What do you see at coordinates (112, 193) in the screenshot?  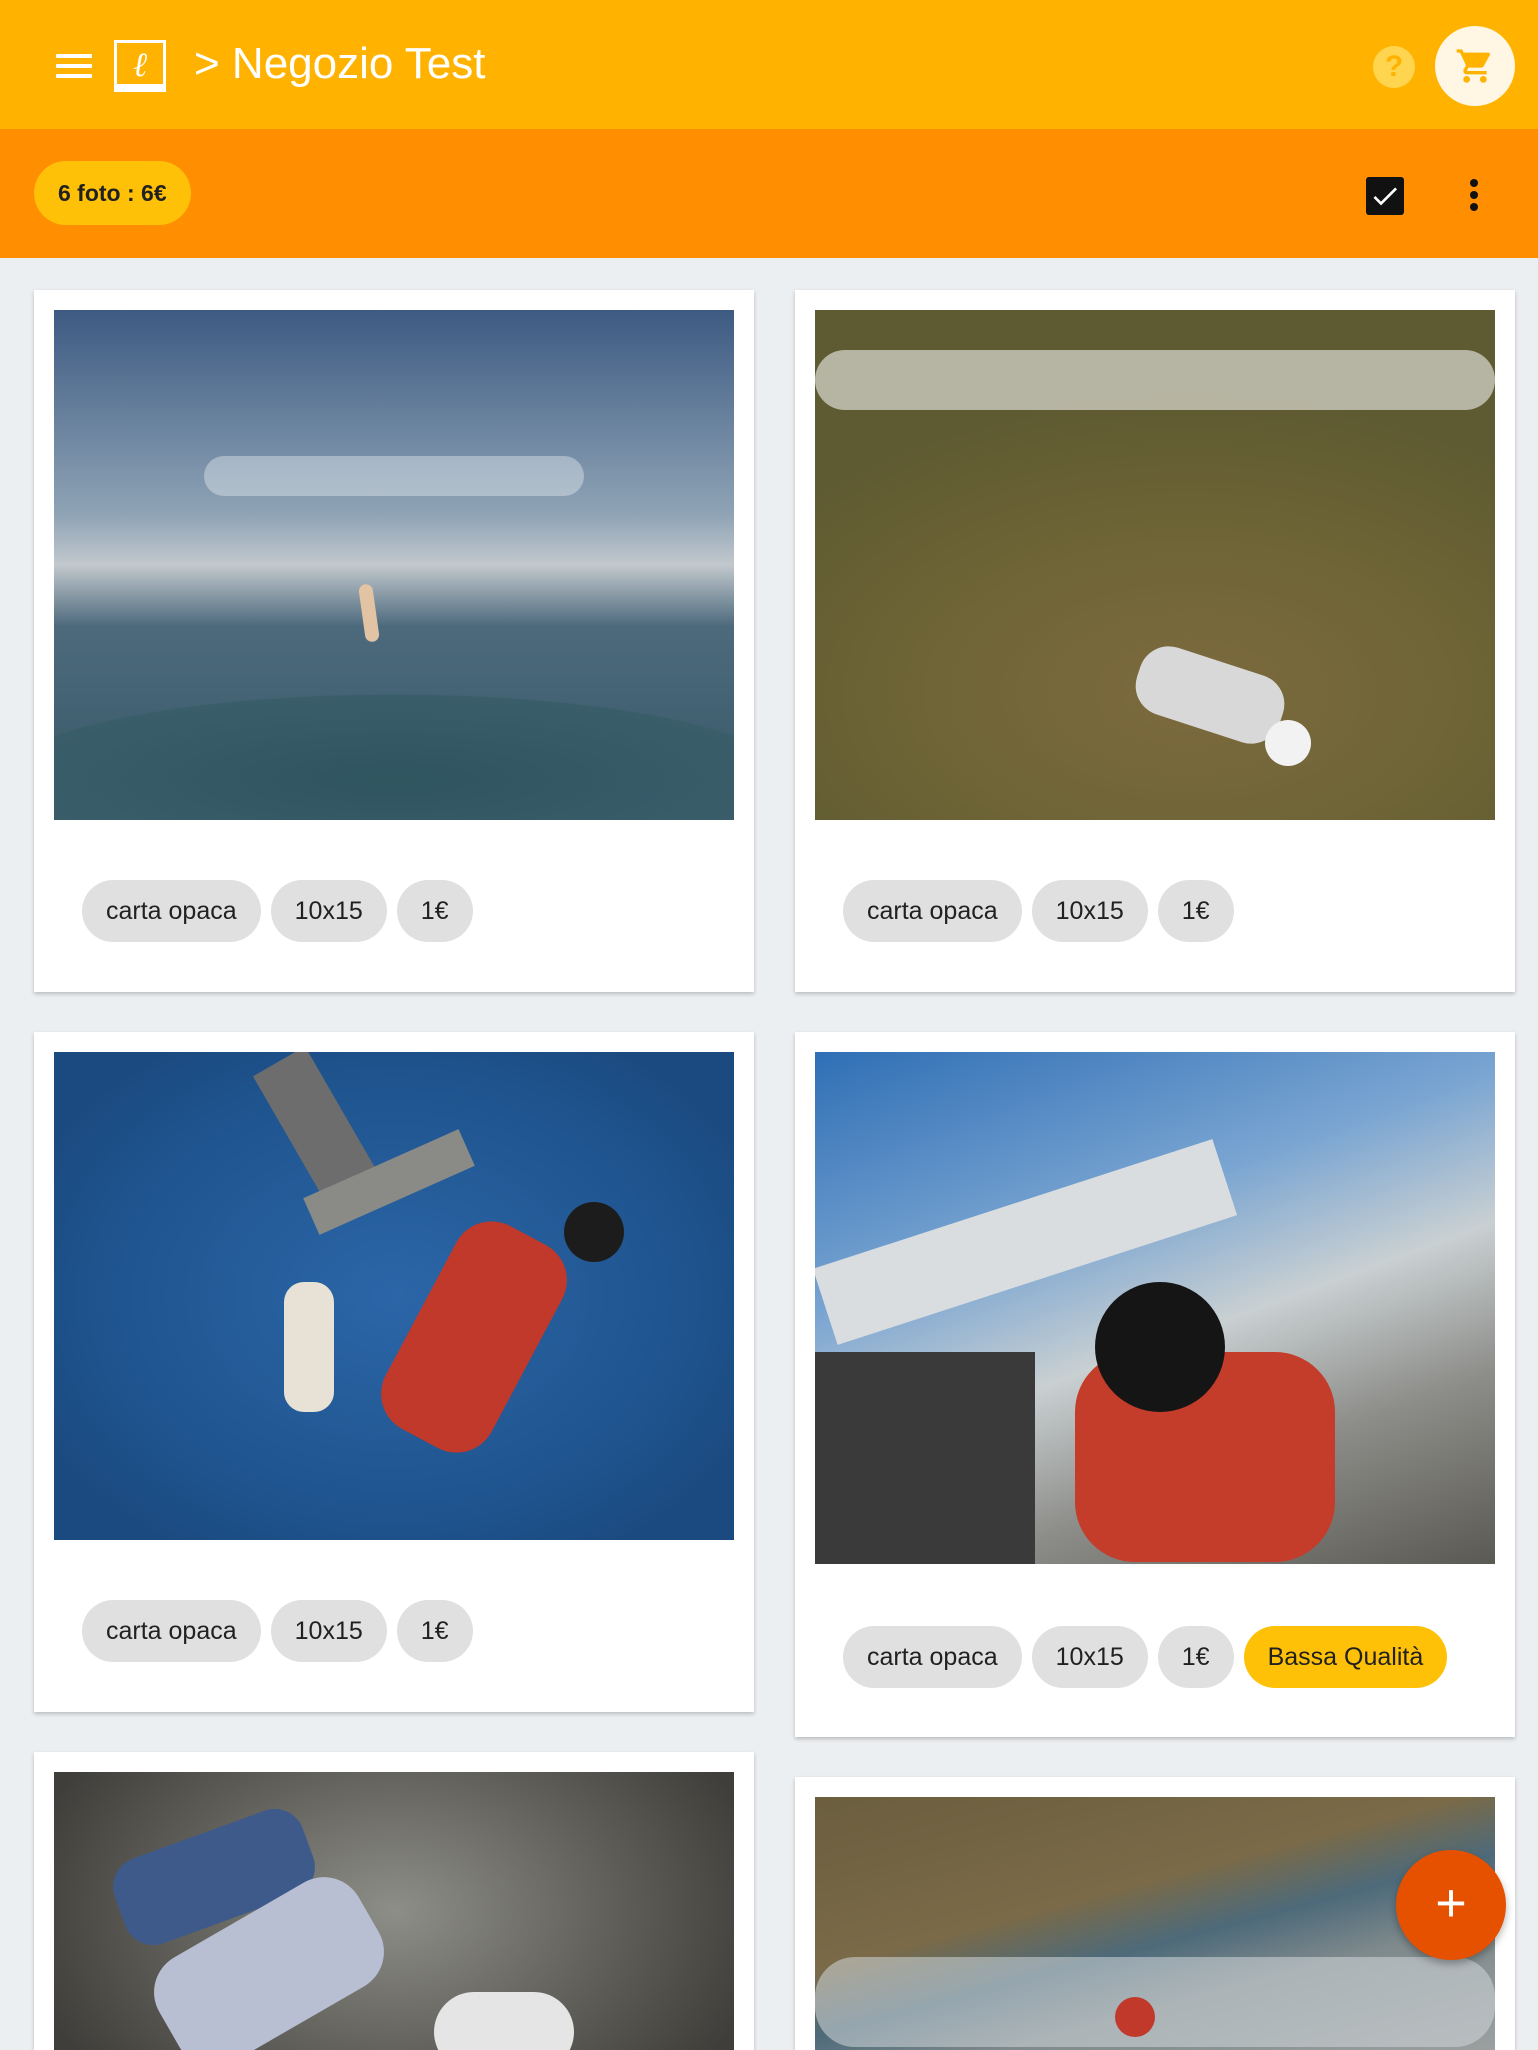 I see `photo-count-badge: 6 foto : 6€` at bounding box center [112, 193].